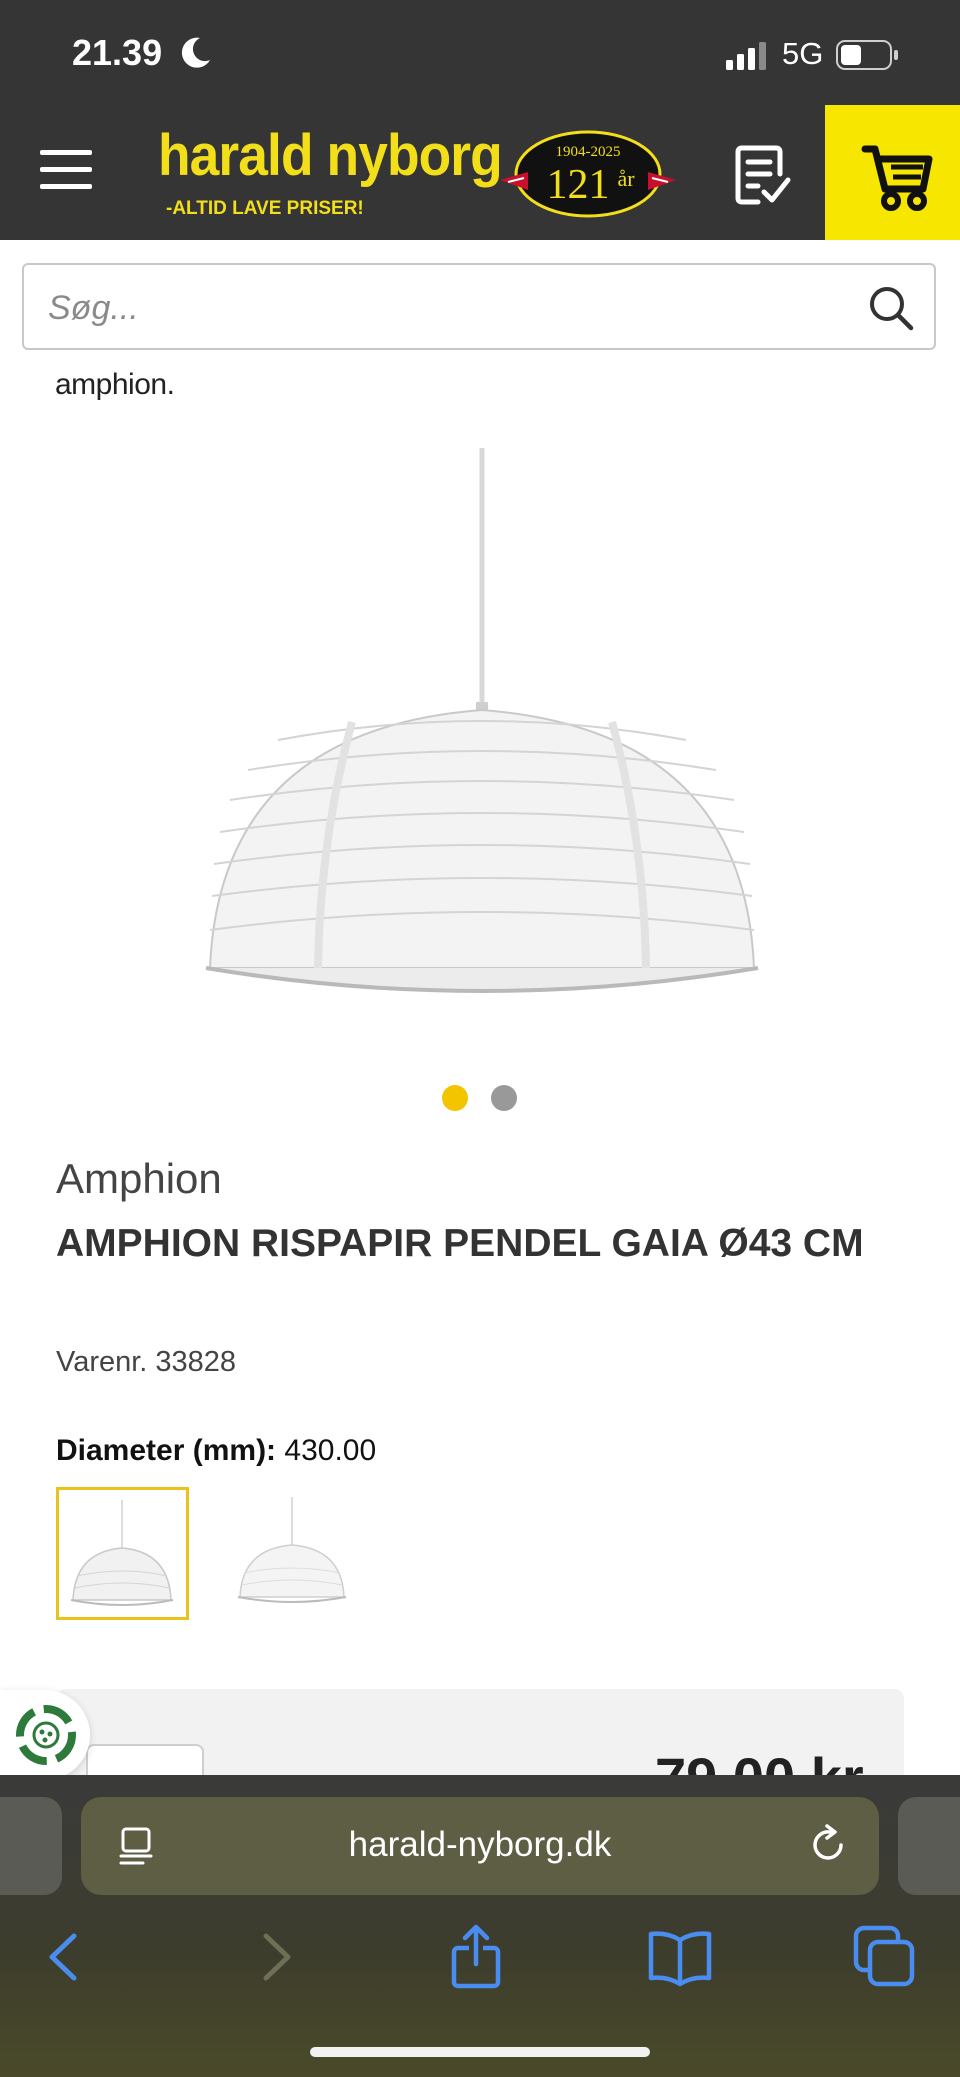 The image size is (960, 2077). I want to click on variant-selector-label: Diameter (mm): 430.00, so click(216, 1451).